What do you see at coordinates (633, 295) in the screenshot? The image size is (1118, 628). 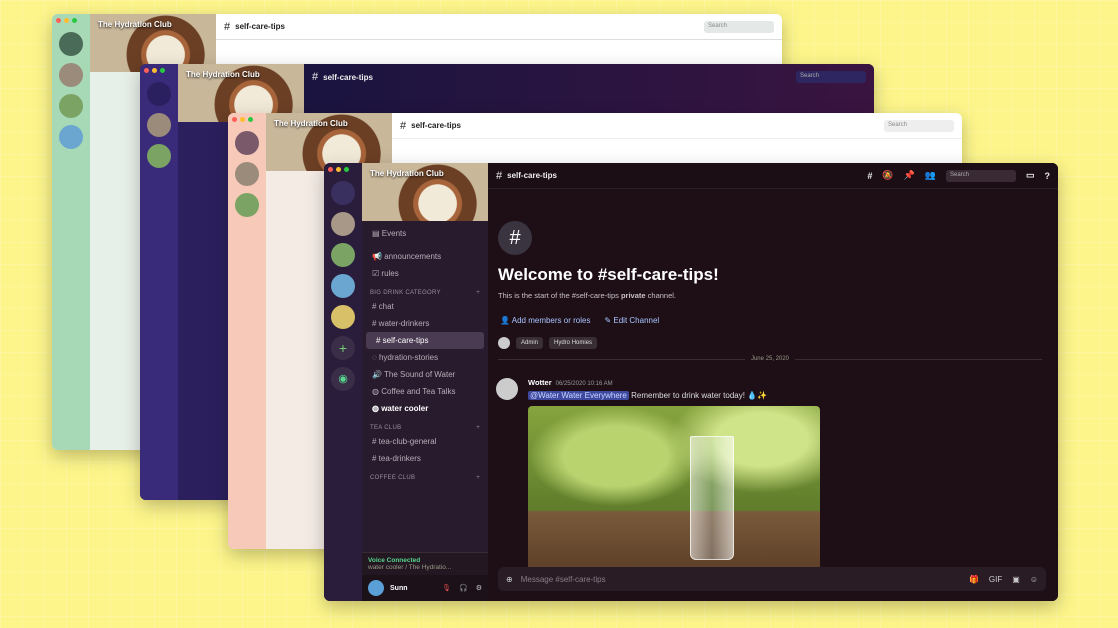 I see `welcome-subtitle-bold: private` at bounding box center [633, 295].